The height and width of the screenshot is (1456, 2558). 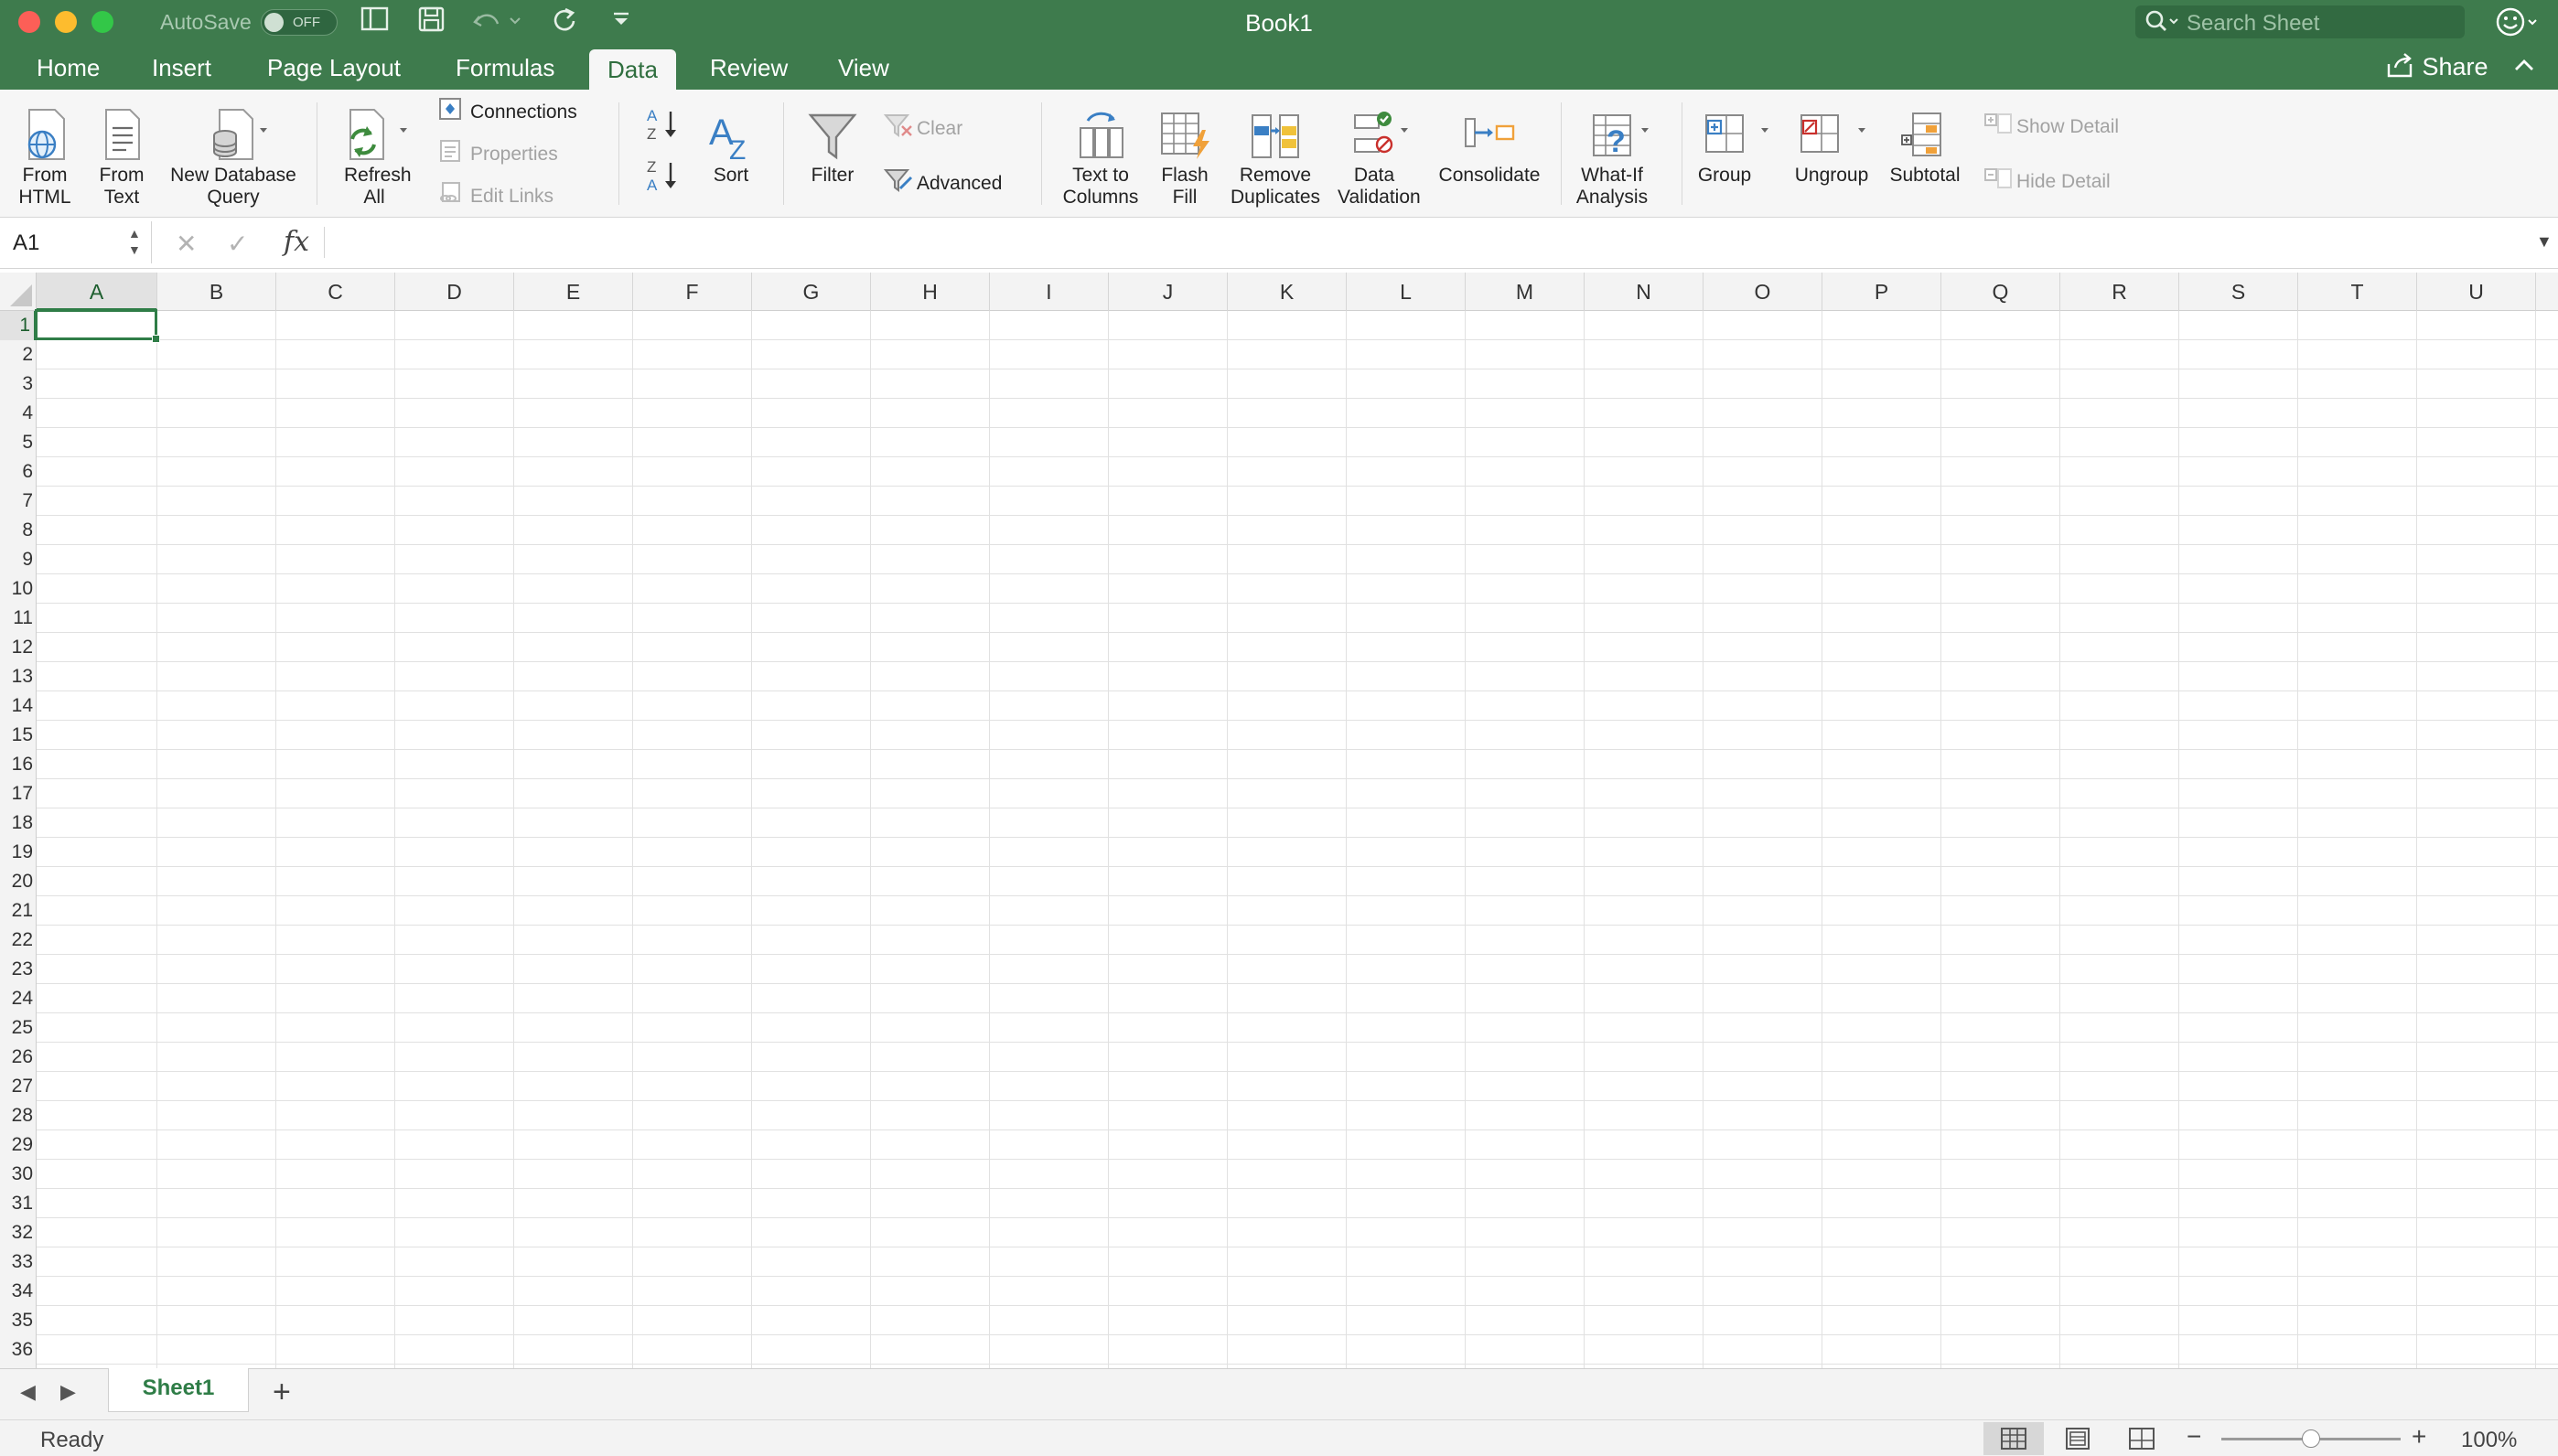 What do you see at coordinates (186, 244) in the screenshot?
I see `cancel-entry-icon: ✕` at bounding box center [186, 244].